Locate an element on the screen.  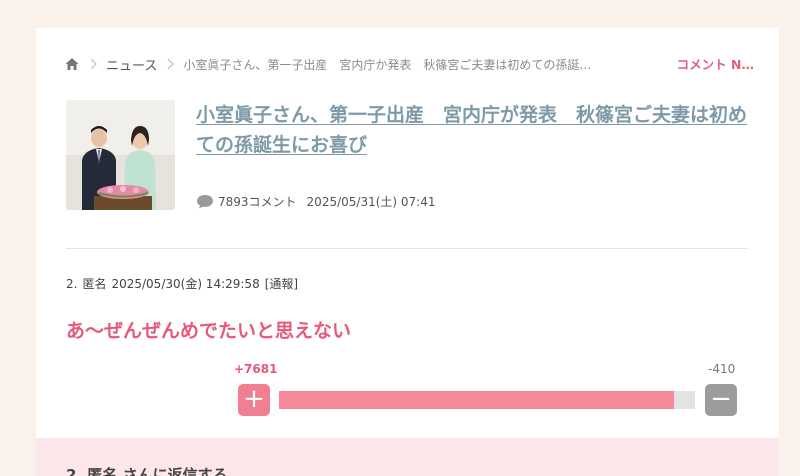
vote-ratio-bar is located at coordinates (487, 400).